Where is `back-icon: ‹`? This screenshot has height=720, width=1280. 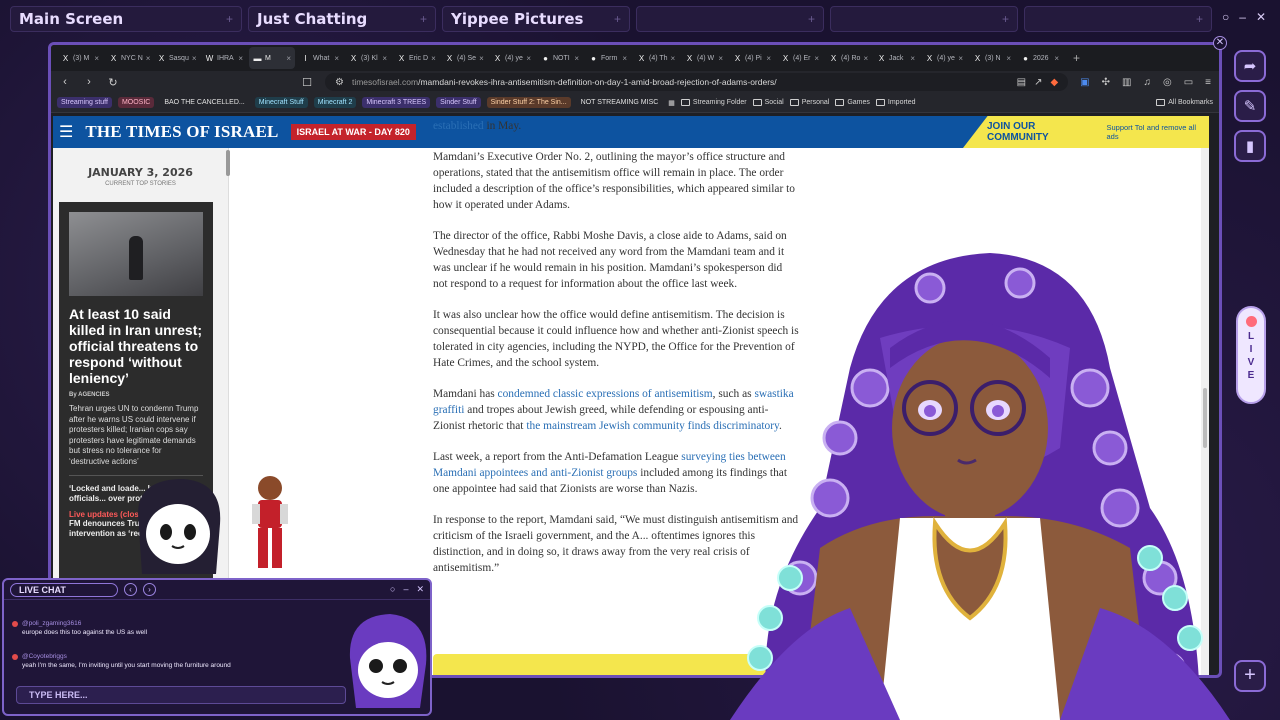 back-icon: ‹ is located at coordinates (65, 82).